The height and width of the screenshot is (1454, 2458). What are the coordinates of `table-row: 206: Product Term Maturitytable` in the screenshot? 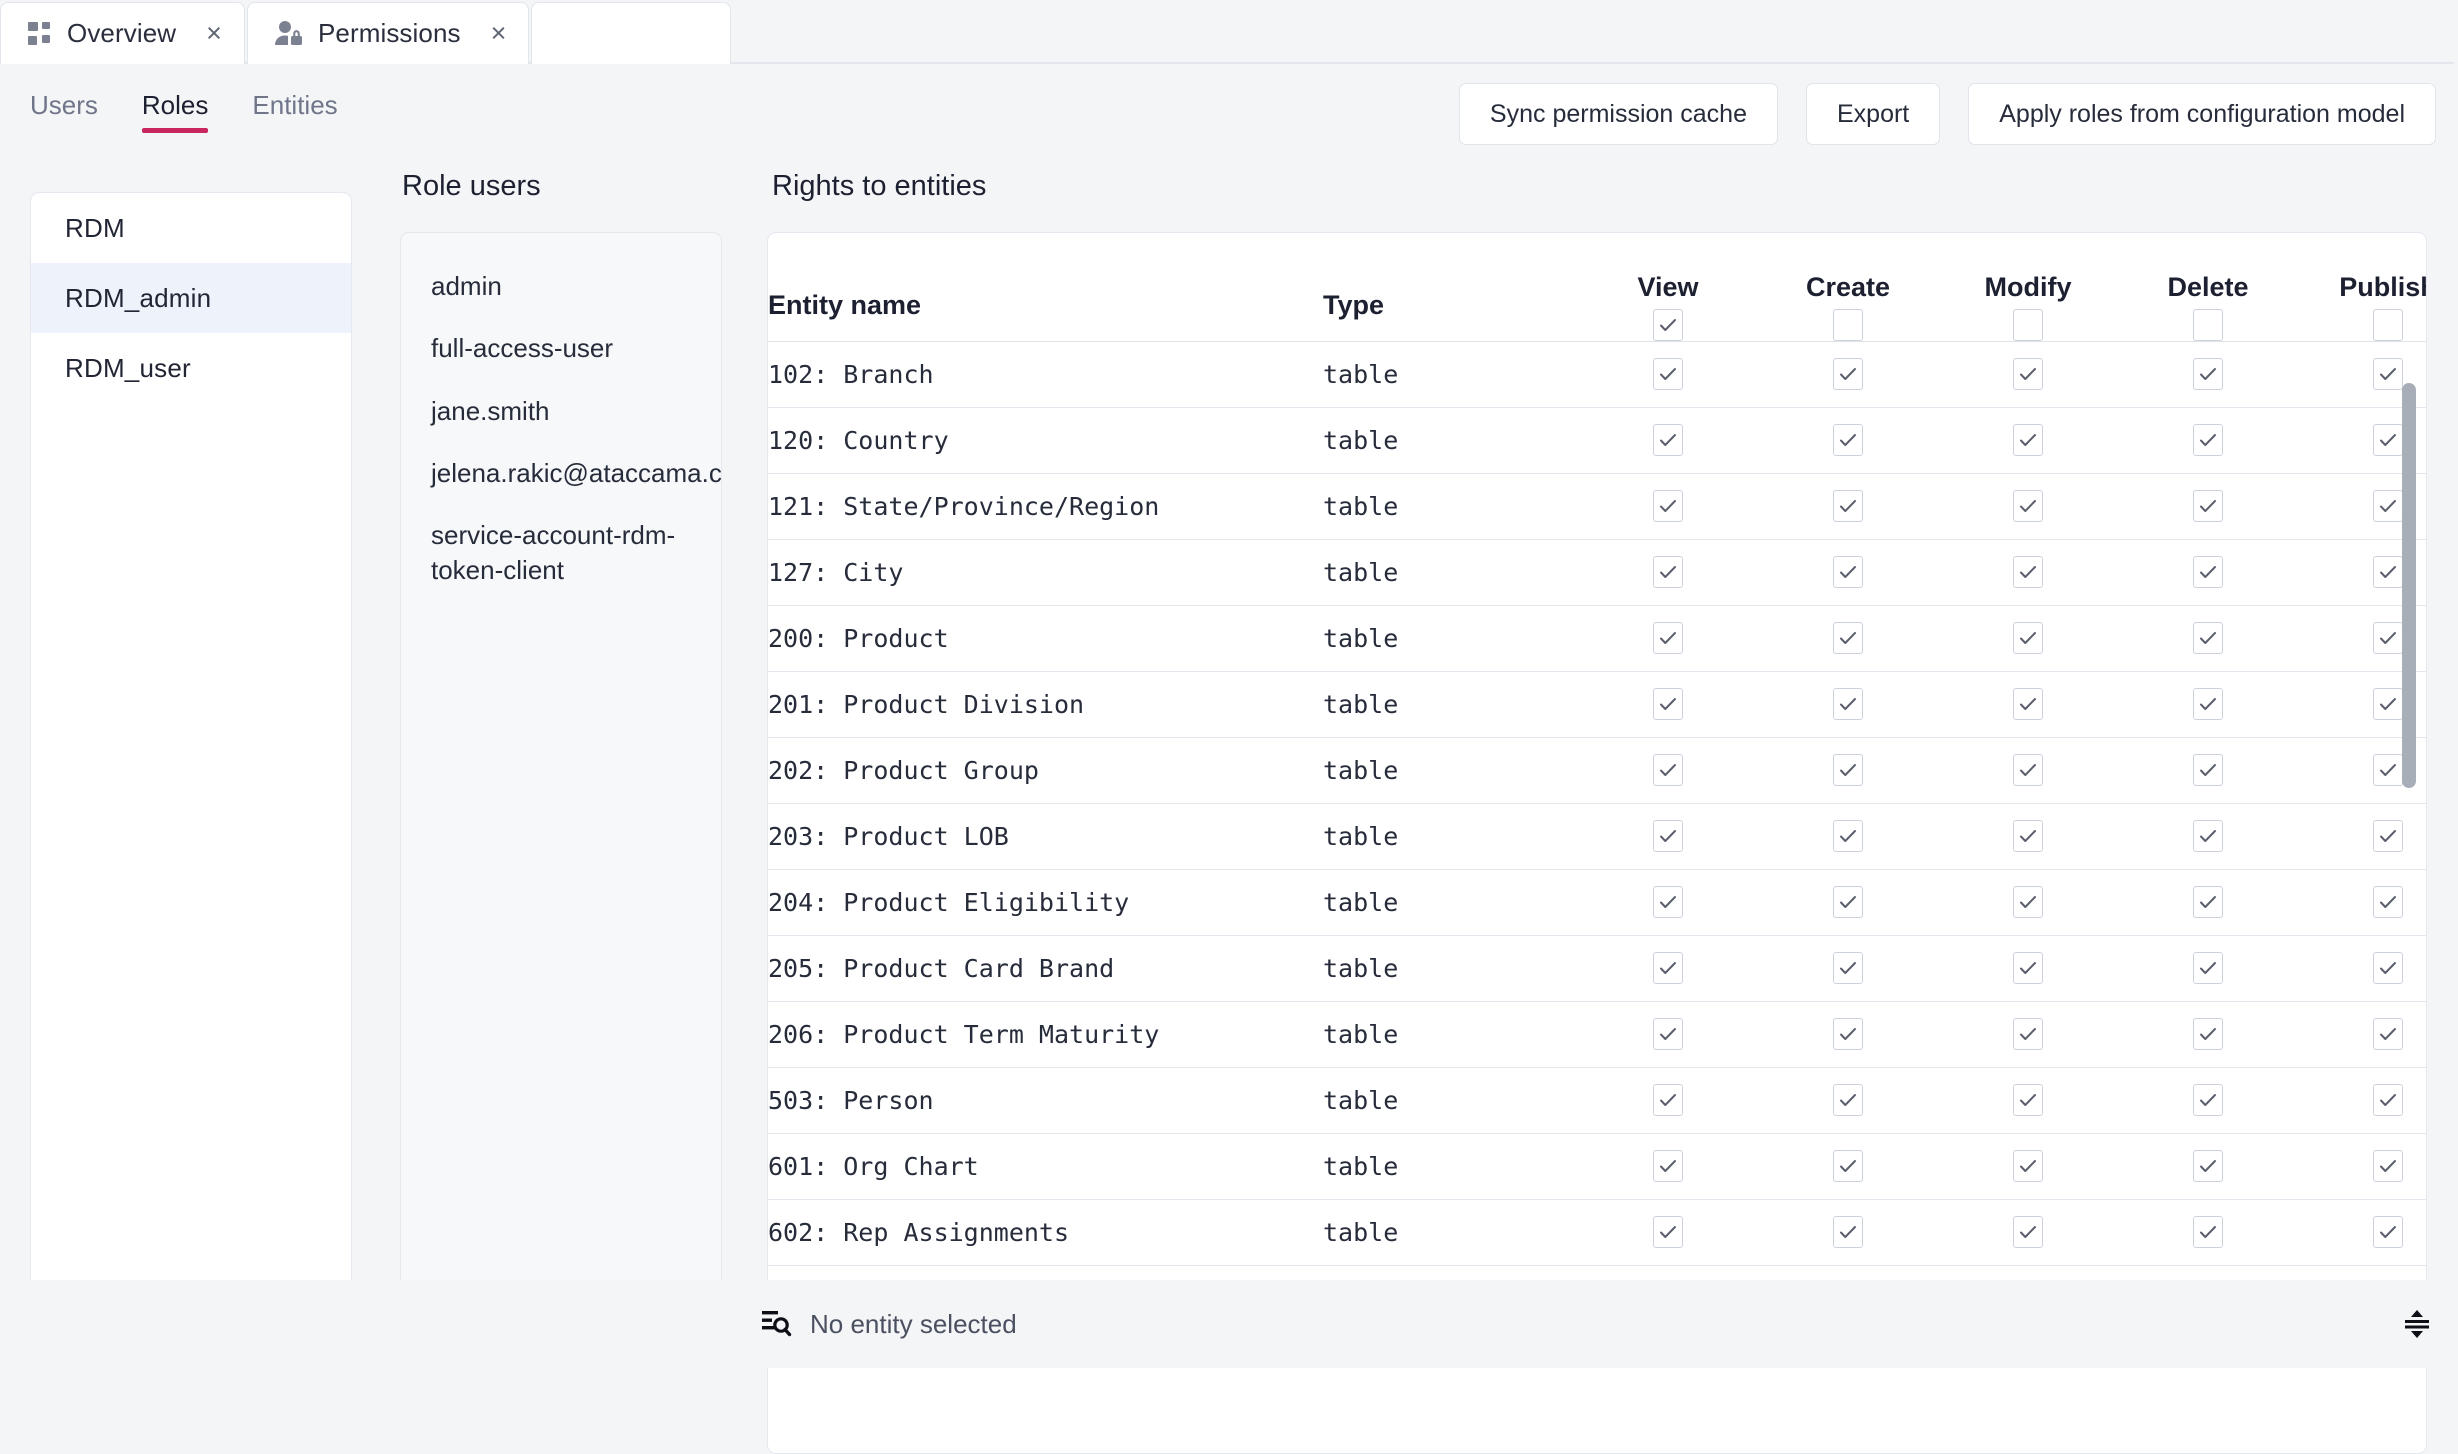 It's located at (1597, 1034).